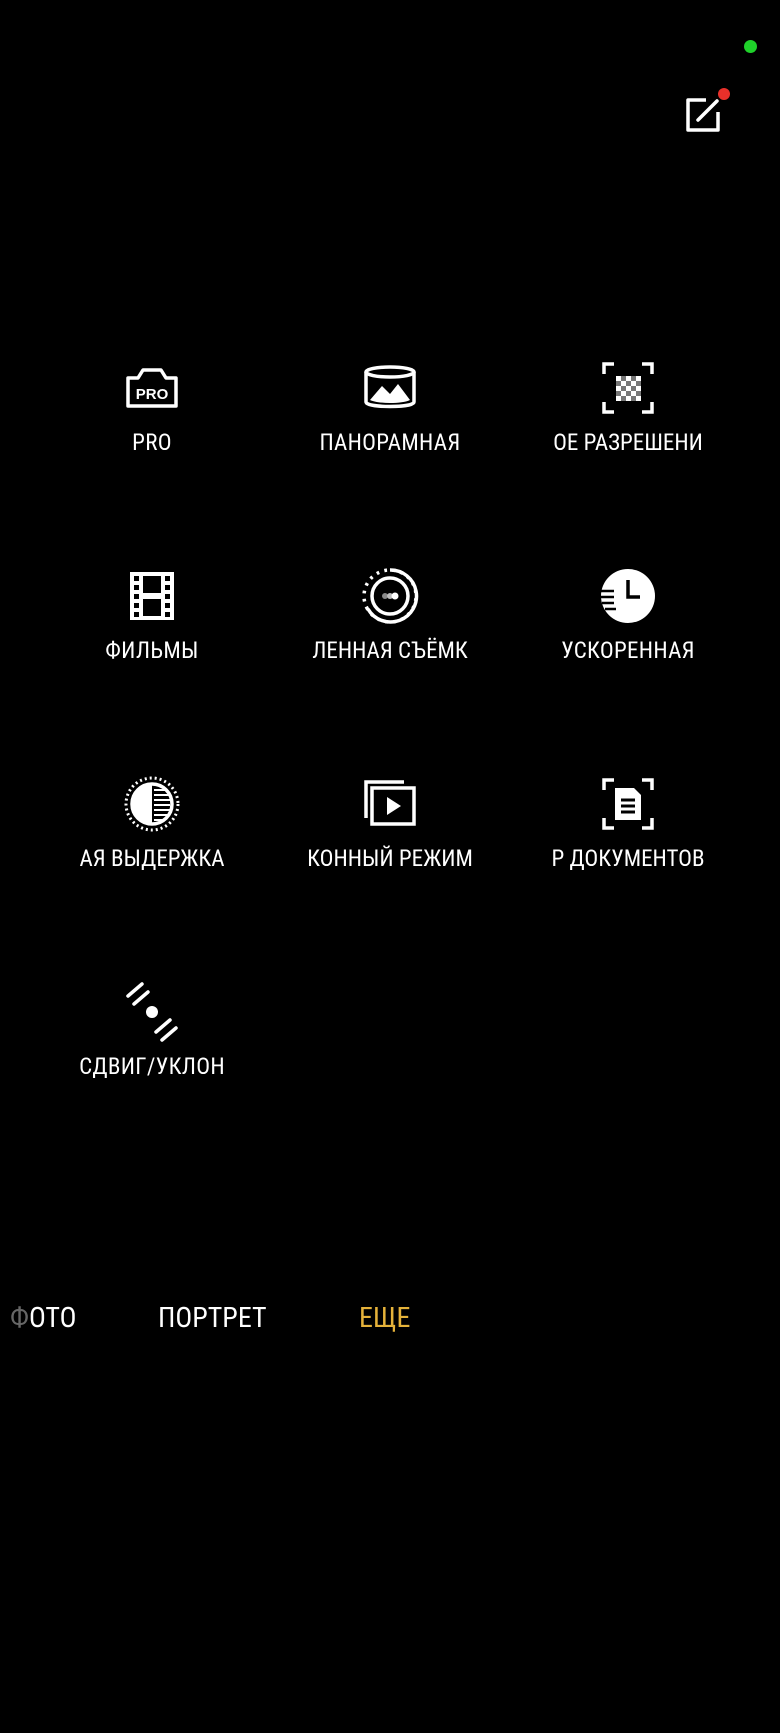 Image resolution: width=780 pixels, height=1733 pixels. I want to click on document-scan-icon, so click(628, 804).